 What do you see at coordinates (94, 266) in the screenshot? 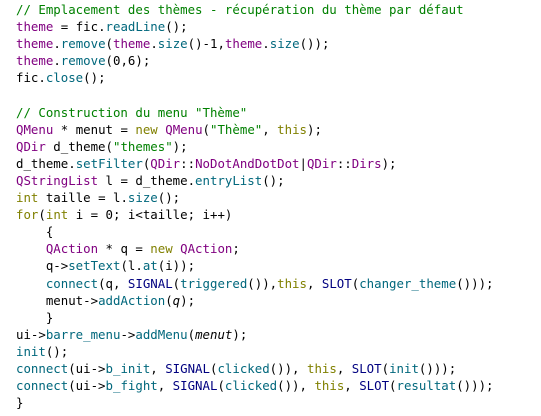
I see `code-token-method: setText` at bounding box center [94, 266].